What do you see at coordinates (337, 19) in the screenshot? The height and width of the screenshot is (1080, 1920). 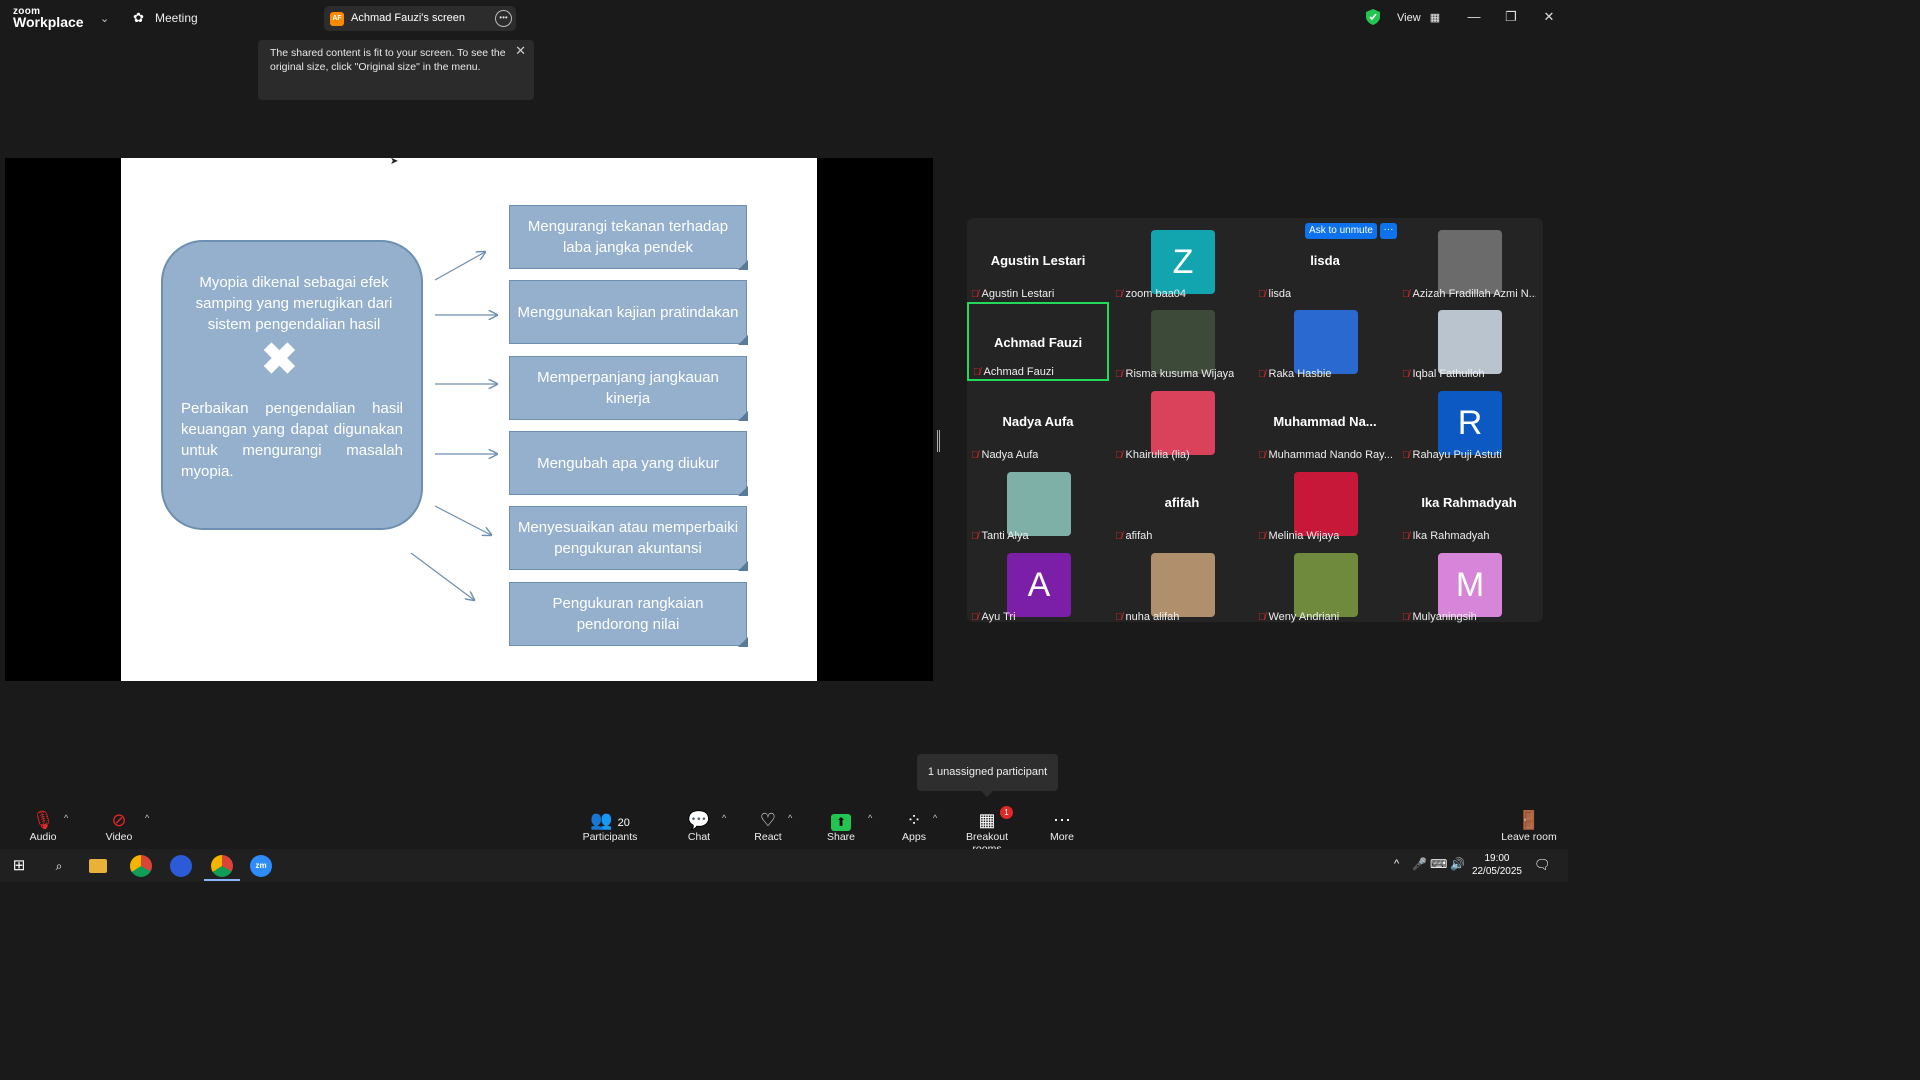 I see `sharer-avatar: AF` at bounding box center [337, 19].